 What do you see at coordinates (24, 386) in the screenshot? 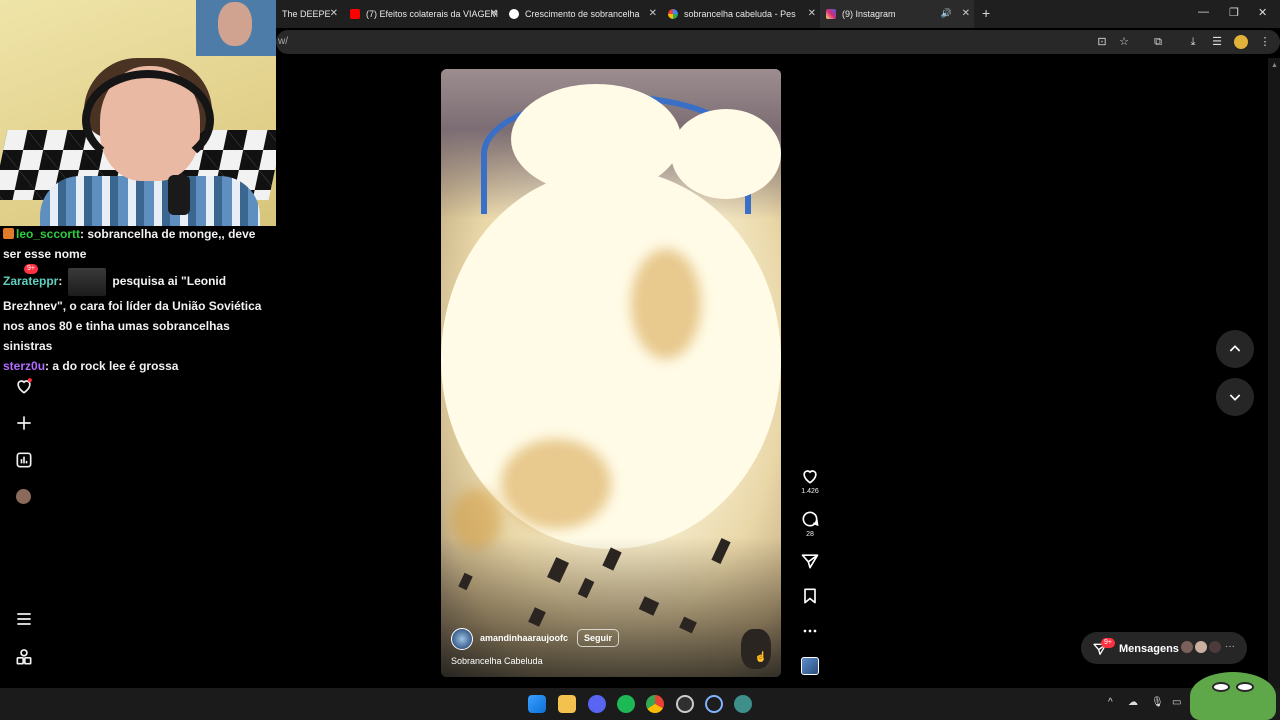
I see `notifications-heart-icon` at bounding box center [24, 386].